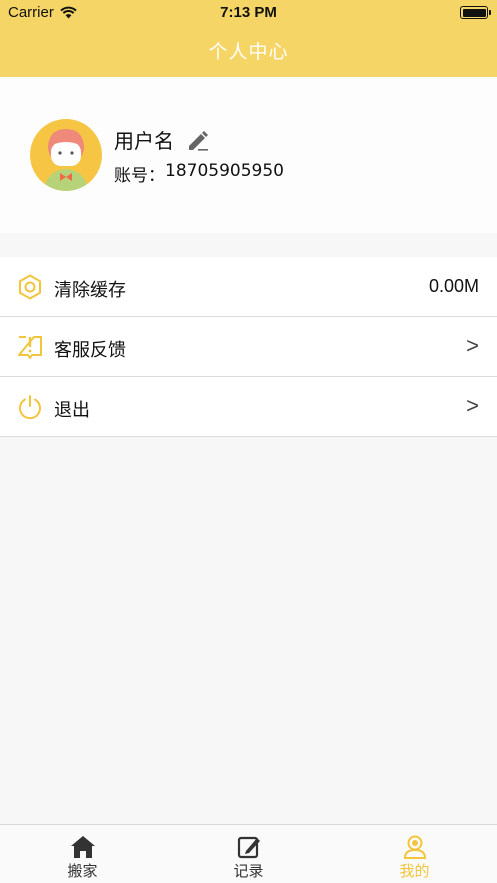  What do you see at coordinates (66, 155) in the screenshot?
I see `avatar` at bounding box center [66, 155].